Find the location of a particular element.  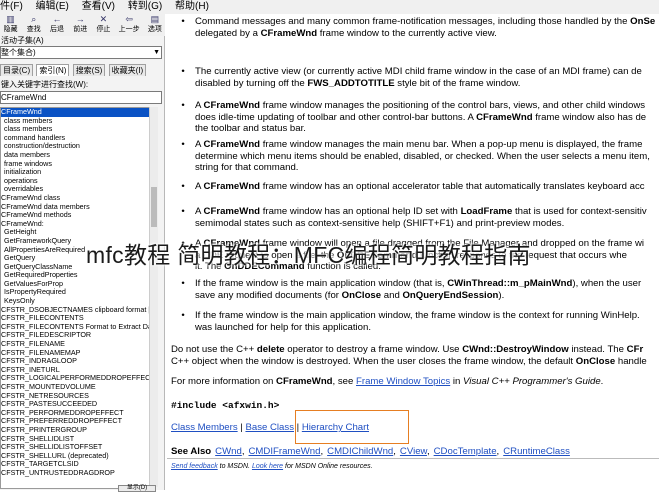

see-also-link: CRuntimeClass is located at coordinates (536, 451).